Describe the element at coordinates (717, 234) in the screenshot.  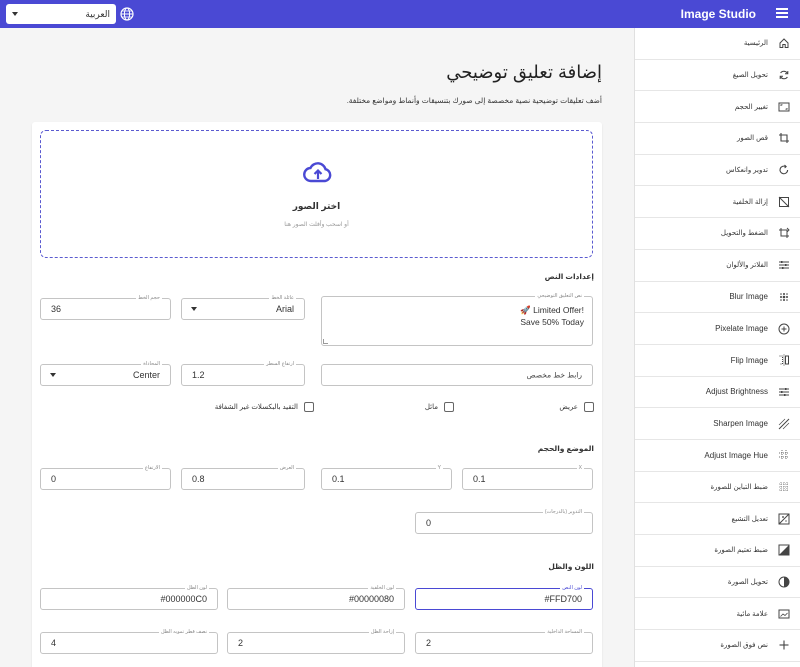
I see `sidebar-item-compress: الضغط والتحويل` at that location.